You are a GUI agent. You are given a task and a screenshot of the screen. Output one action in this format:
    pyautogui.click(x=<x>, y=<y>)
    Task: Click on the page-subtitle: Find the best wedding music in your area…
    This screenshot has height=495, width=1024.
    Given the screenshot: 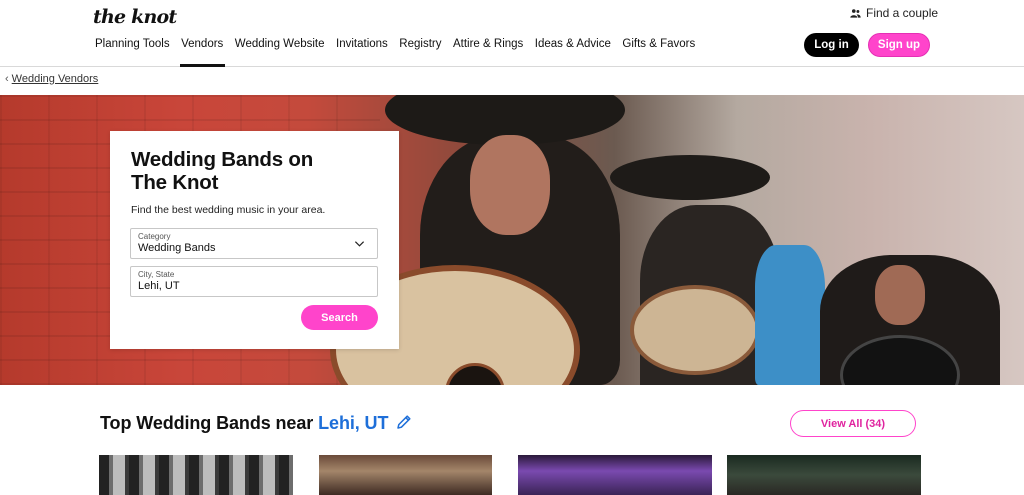 What is the action you would take?
    pyautogui.click(x=228, y=210)
    